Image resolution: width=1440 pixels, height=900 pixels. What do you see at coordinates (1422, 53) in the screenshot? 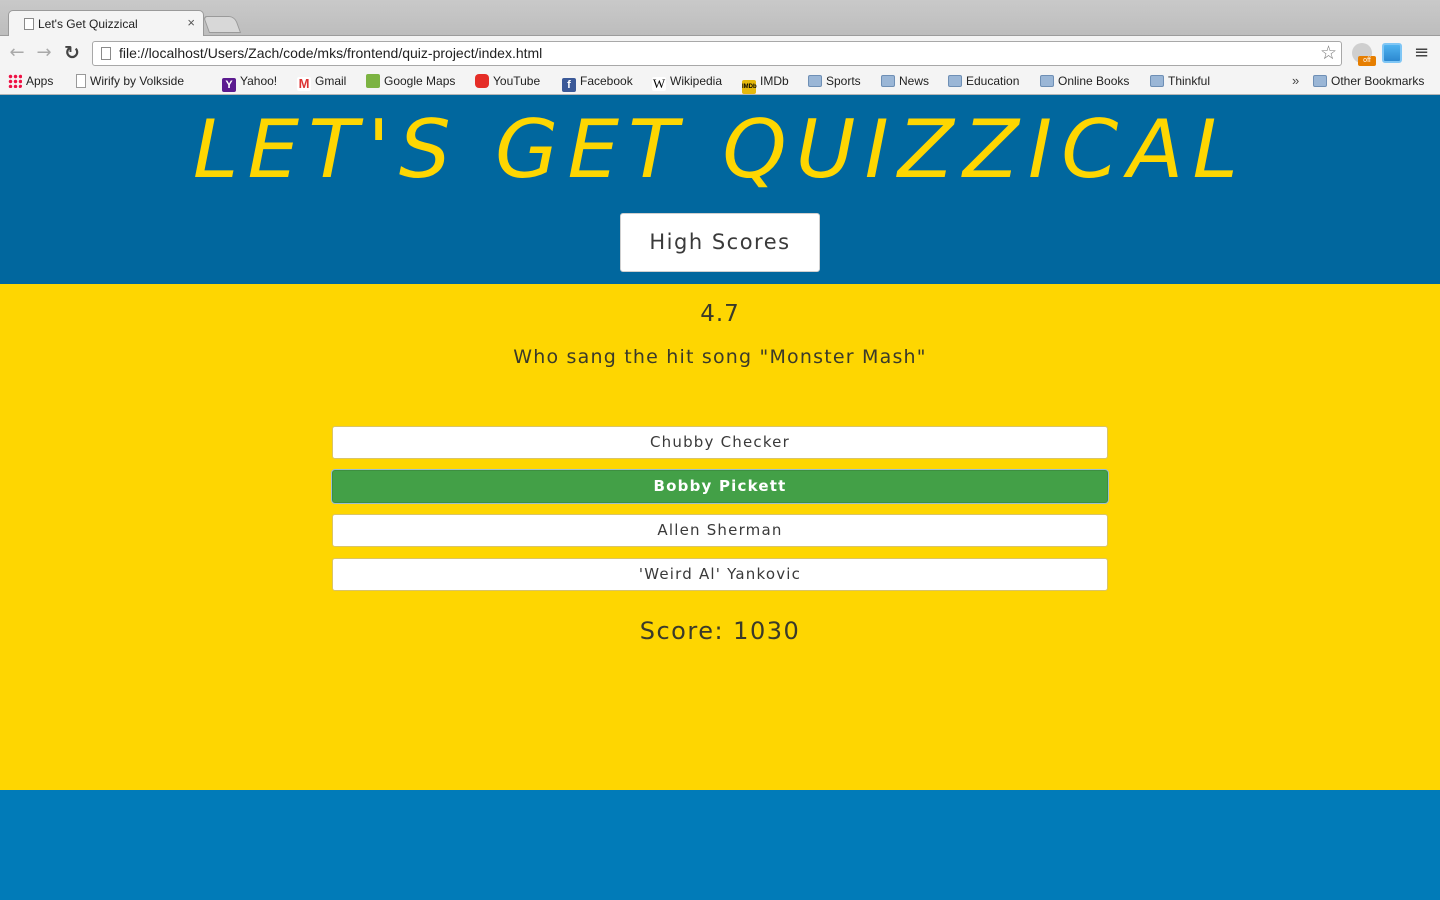
I see `hamburger-menu-icon: ≡` at bounding box center [1422, 53].